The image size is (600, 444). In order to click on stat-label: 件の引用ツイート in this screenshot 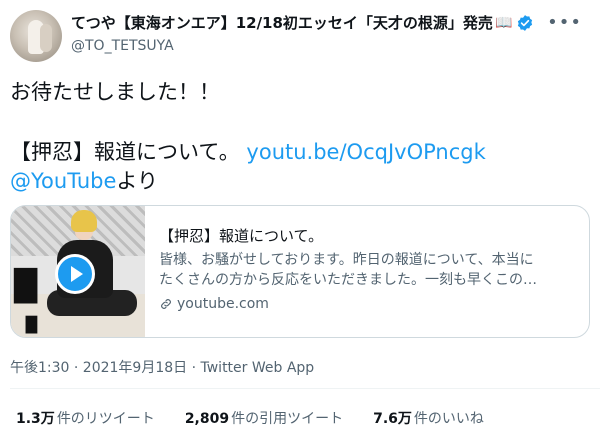, I will do `click(287, 419)`.